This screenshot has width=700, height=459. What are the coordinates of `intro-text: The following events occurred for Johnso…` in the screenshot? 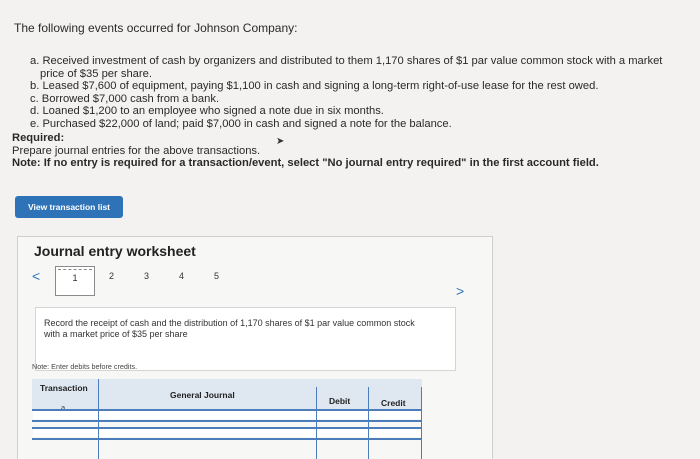 It's located at (156, 28).